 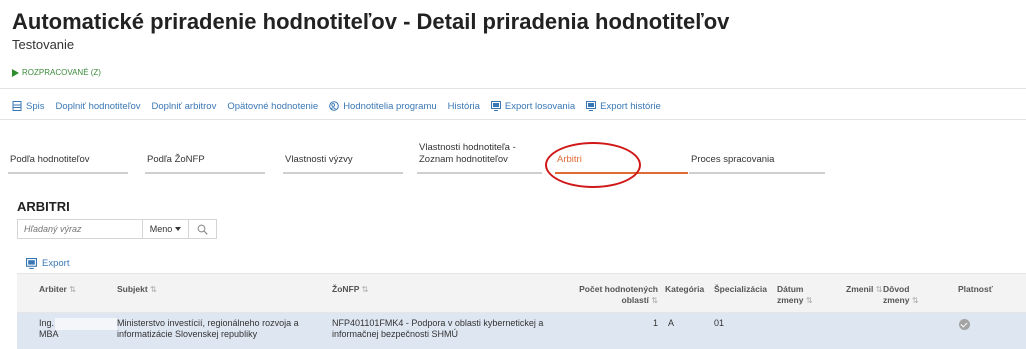 I want to click on status-badge: ROZPRACOVANÉ (Z), so click(x=56, y=72).